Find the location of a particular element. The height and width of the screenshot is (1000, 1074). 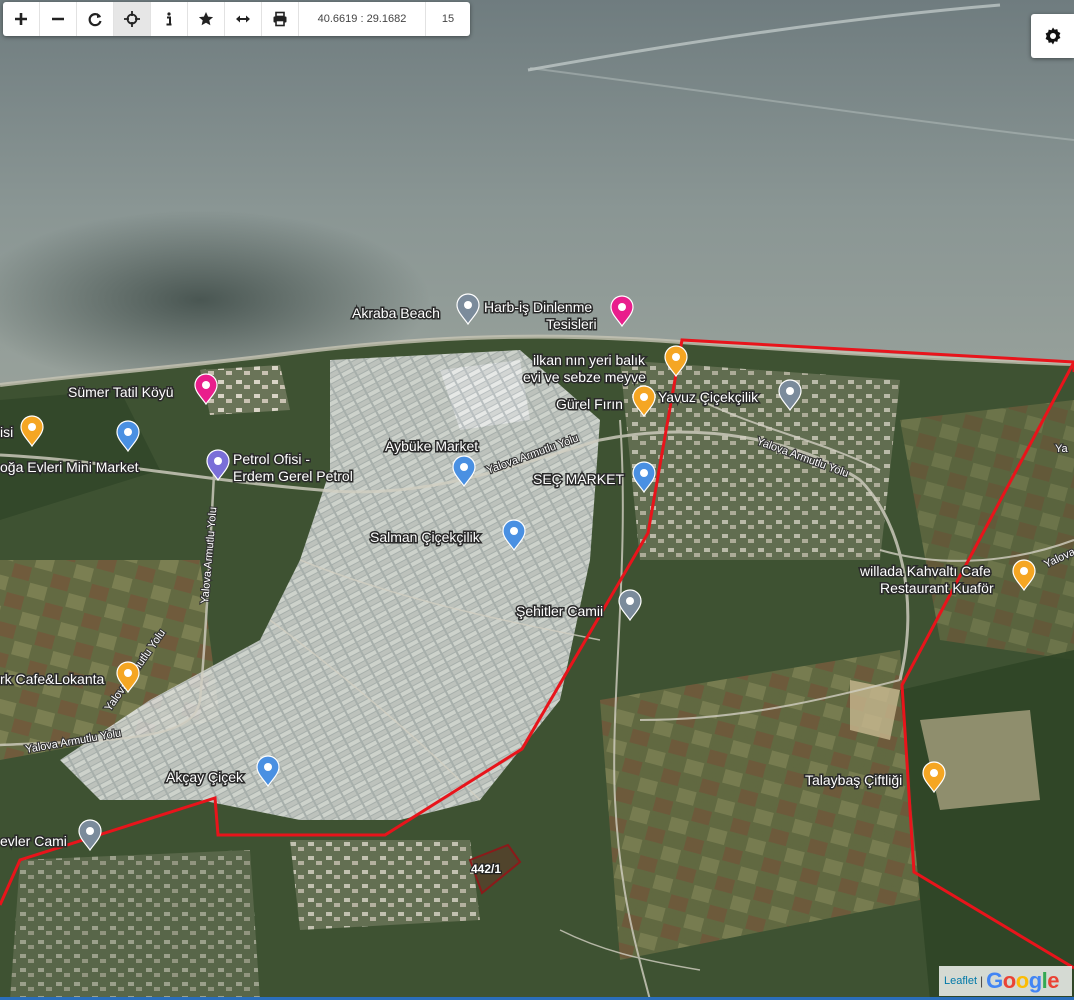

measure-button is located at coordinates (243, 19).